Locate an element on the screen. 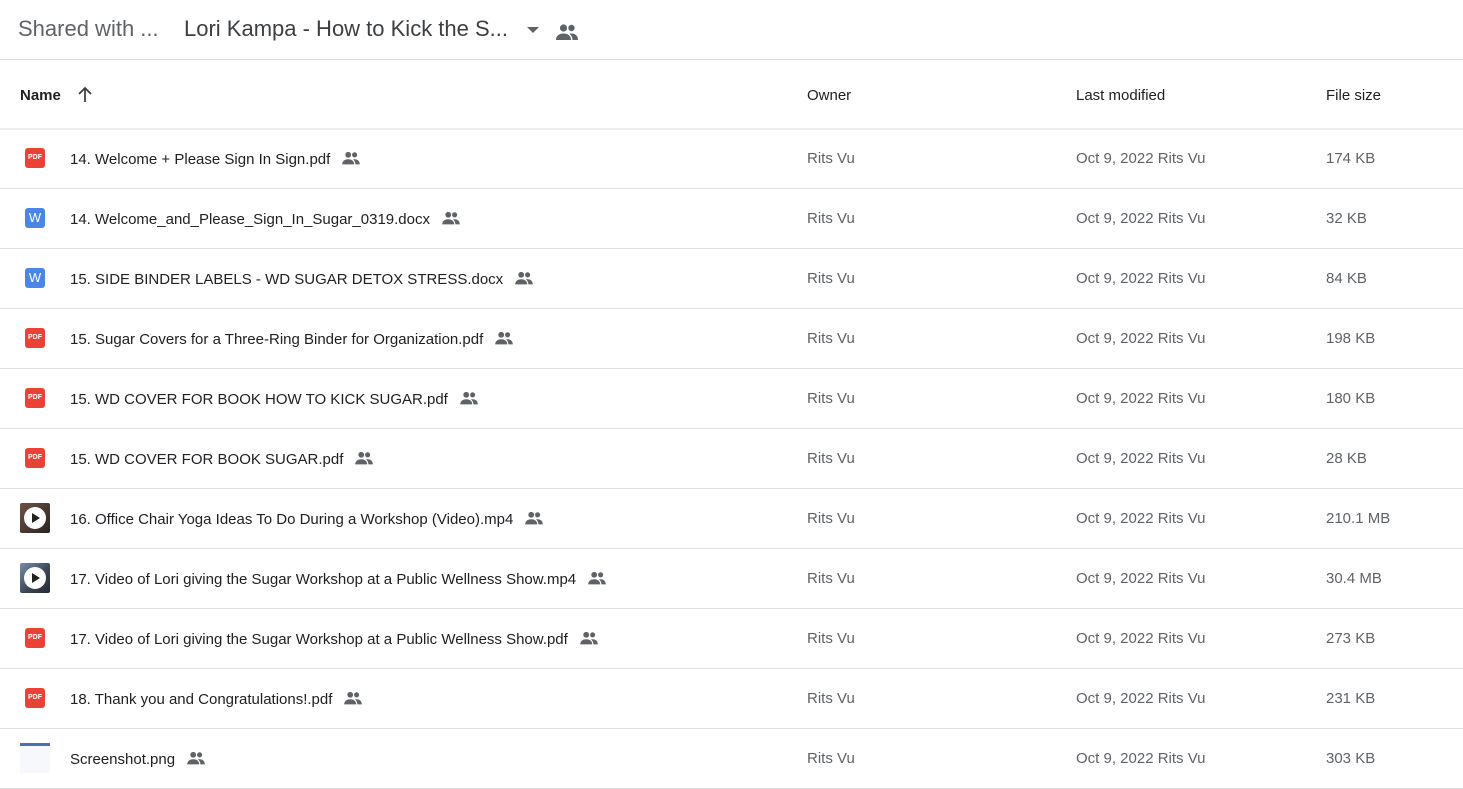 The height and width of the screenshot is (789, 1463). file-name: 14. Welcome + Please Sign In Sign.pdf is located at coordinates (216, 159).